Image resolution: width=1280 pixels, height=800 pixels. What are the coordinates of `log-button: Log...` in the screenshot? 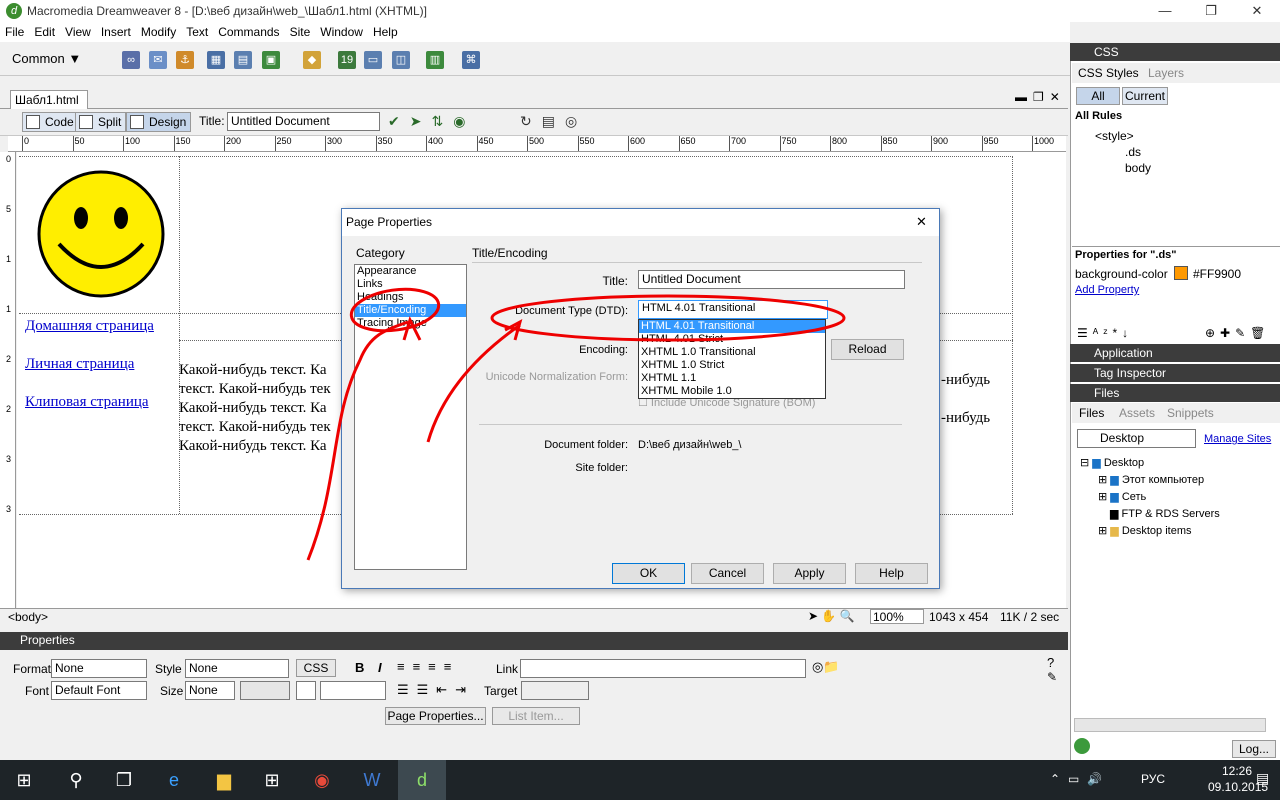 It's located at (1254, 749).